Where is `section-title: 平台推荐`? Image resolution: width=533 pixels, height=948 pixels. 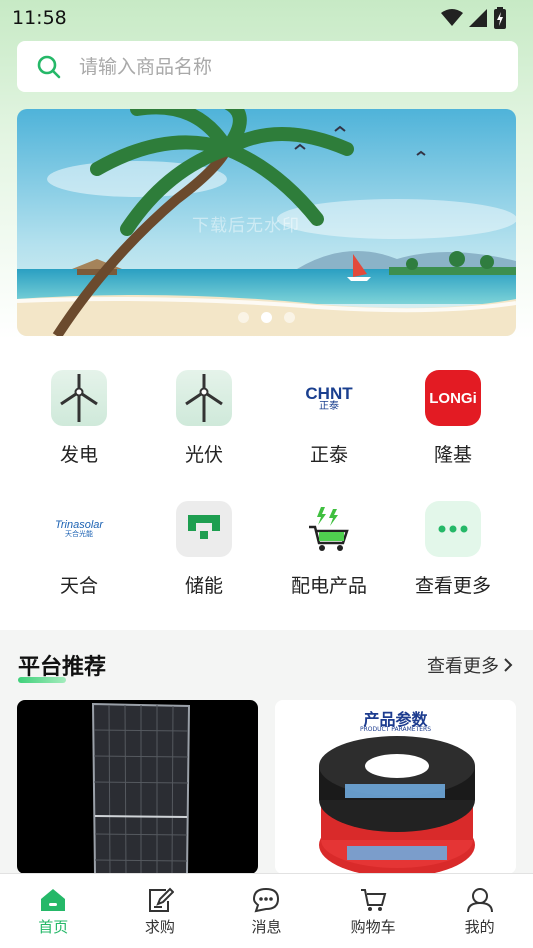
section-title: 平台推荐 is located at coordinates (62, 666).